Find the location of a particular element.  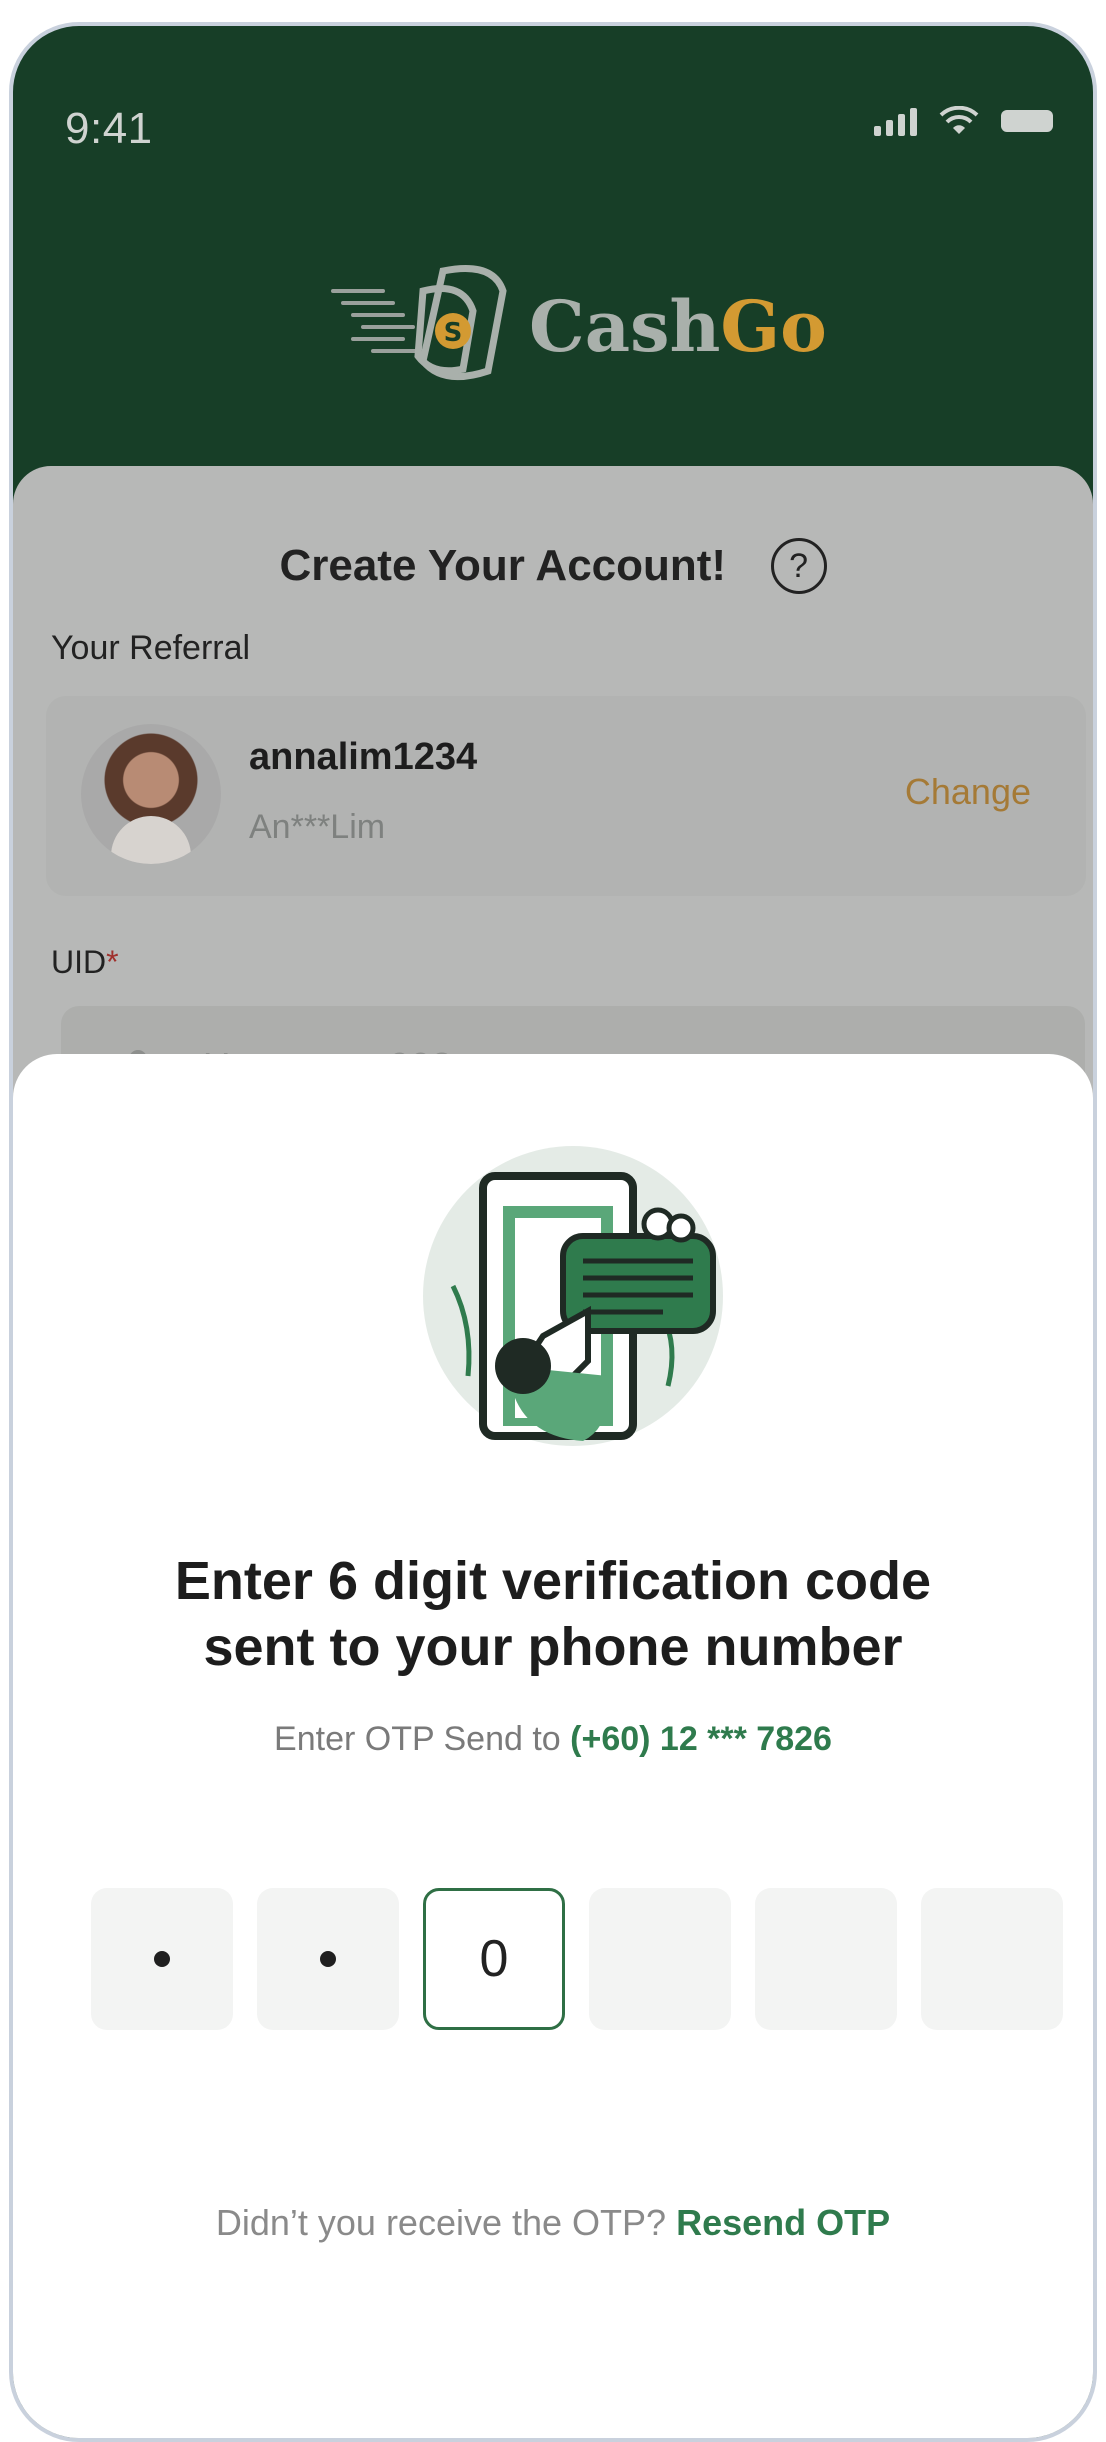

change-referral-button: Change is located at coordinates (968, 792).